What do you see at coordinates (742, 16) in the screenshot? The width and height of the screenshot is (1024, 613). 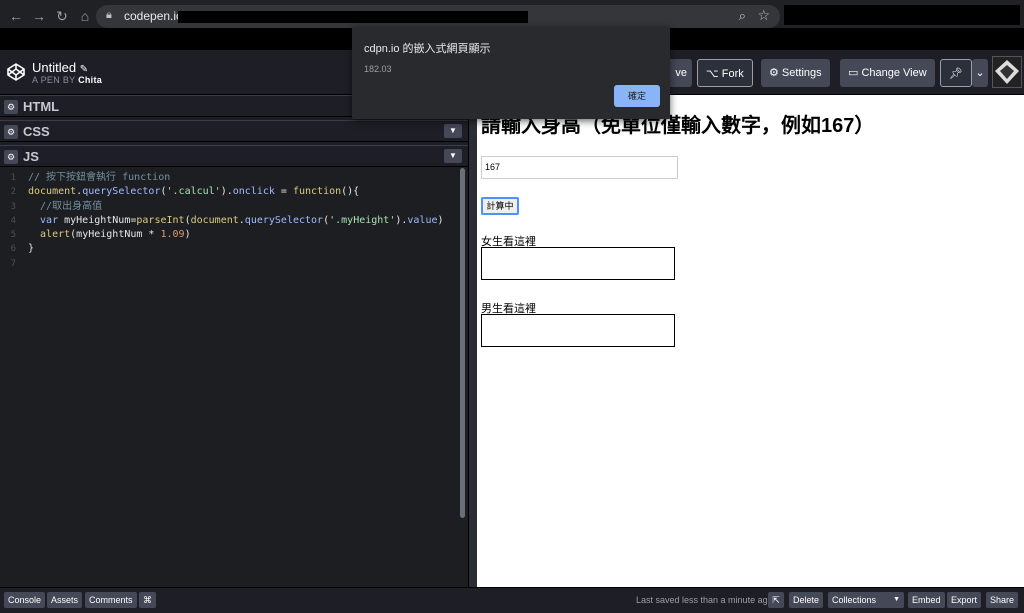 I see `zoom-icon: ⌕` at bounding box center [742, 16].